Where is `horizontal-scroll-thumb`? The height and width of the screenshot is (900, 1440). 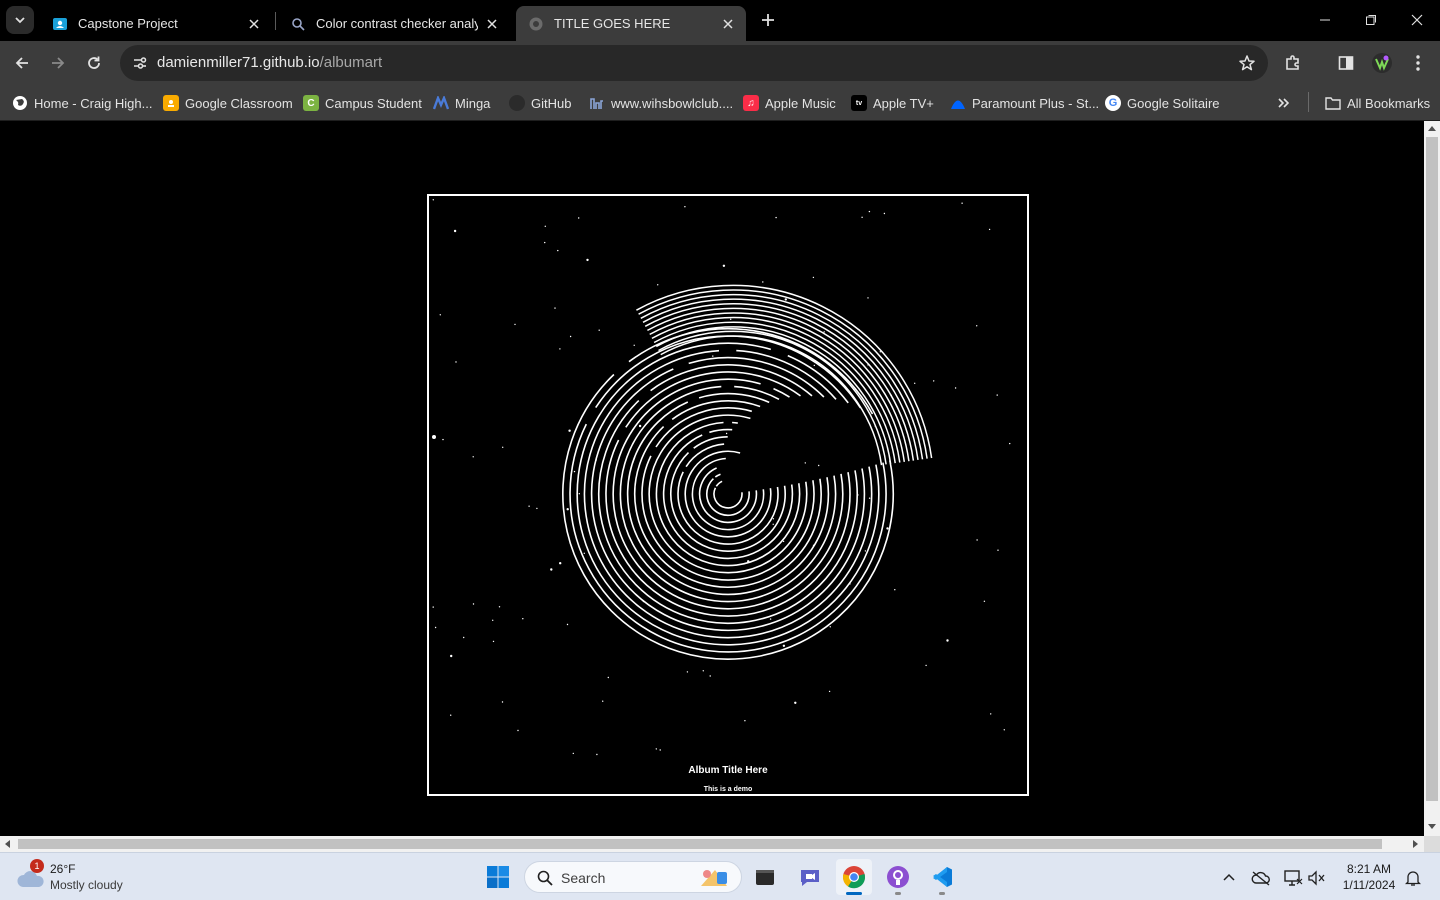 horizontal-scroll-thumb is located at coordinates (700, 844).